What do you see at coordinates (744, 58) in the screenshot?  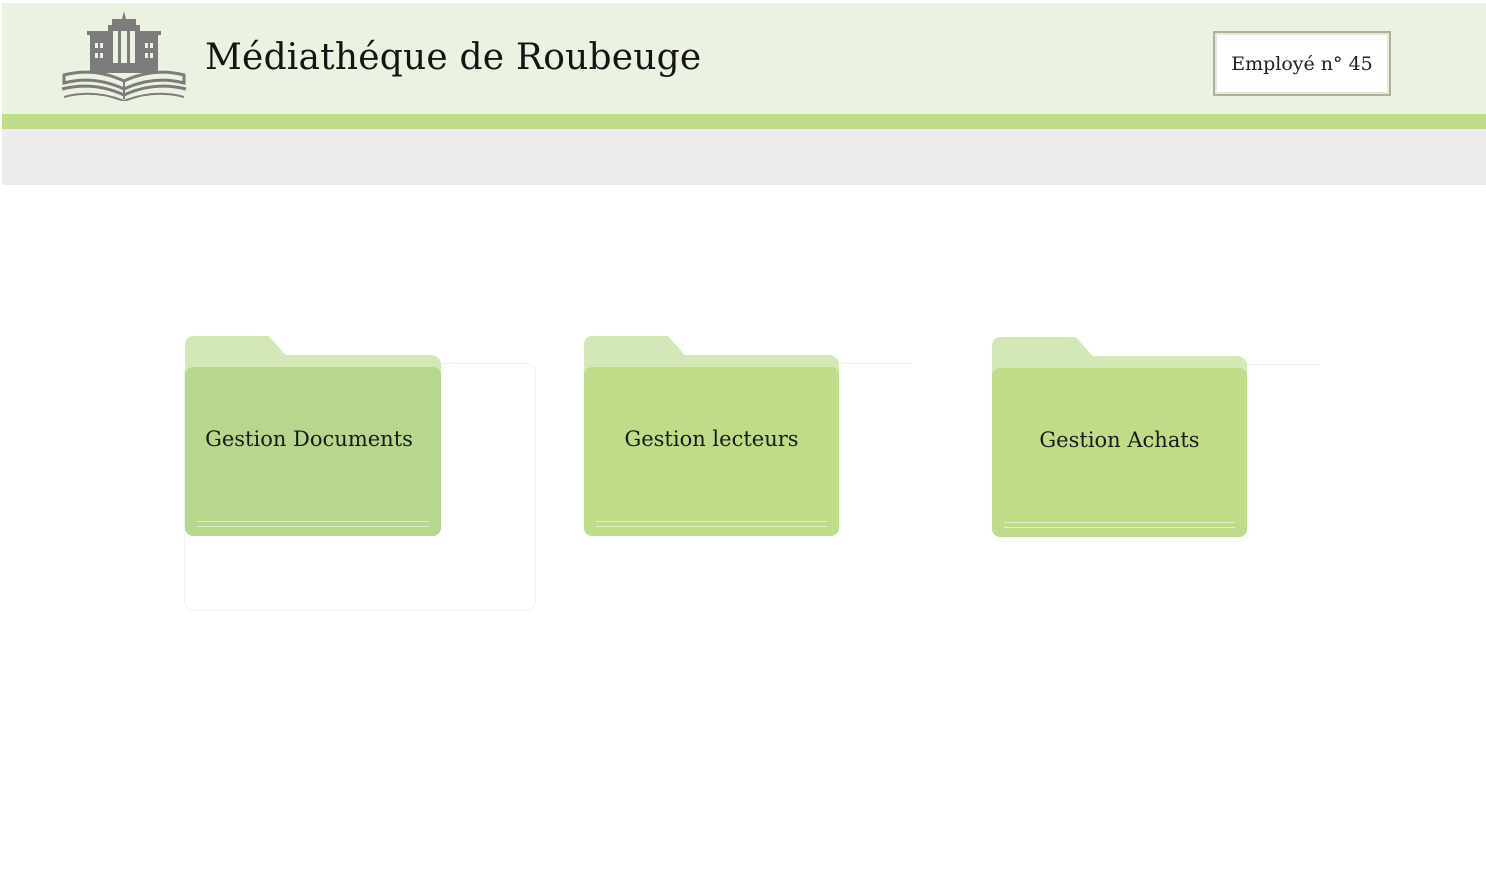 I see `header: Médiathéque de Roubeuge Employé n° 45` at bounding box center [744, 58].